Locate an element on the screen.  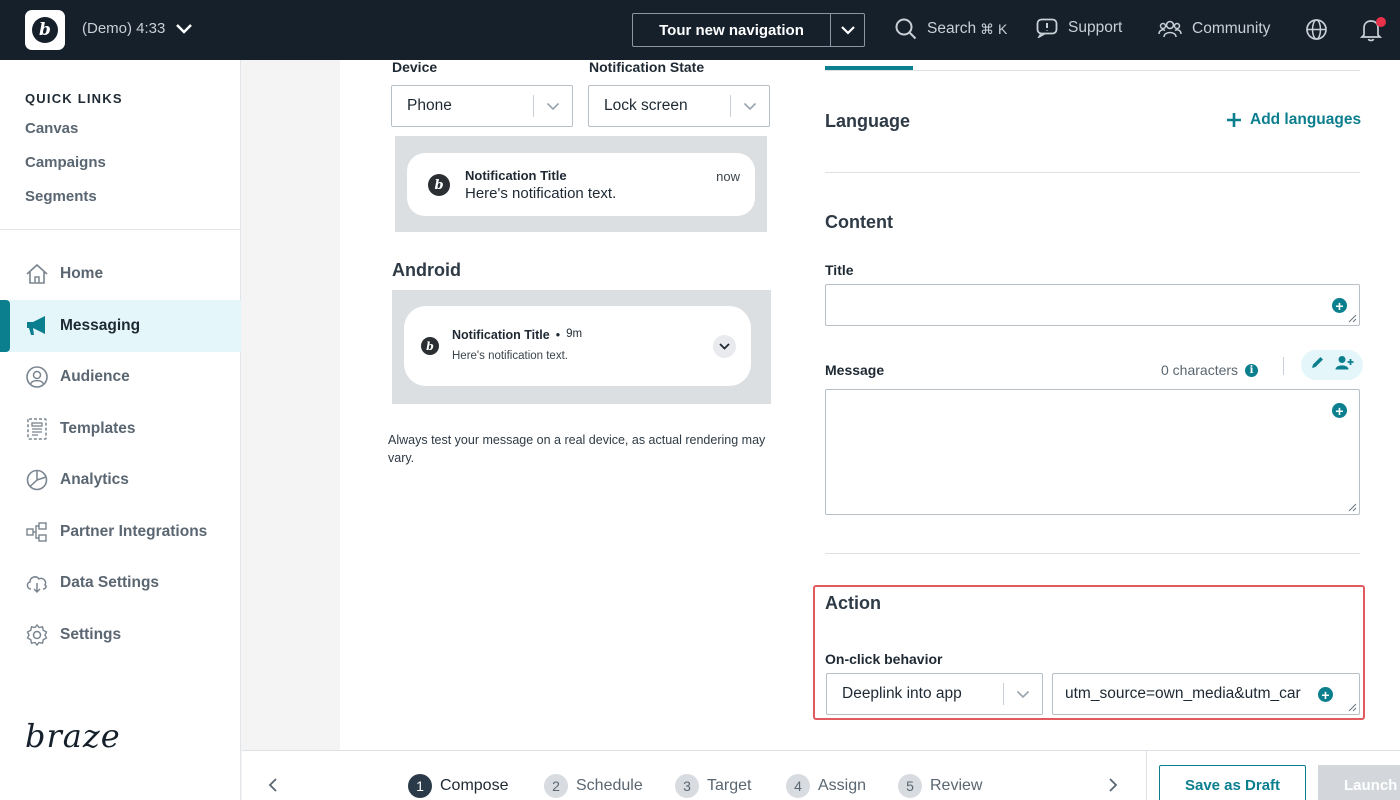
sidebar-item-home: Home is located at coordinates (120, 274).